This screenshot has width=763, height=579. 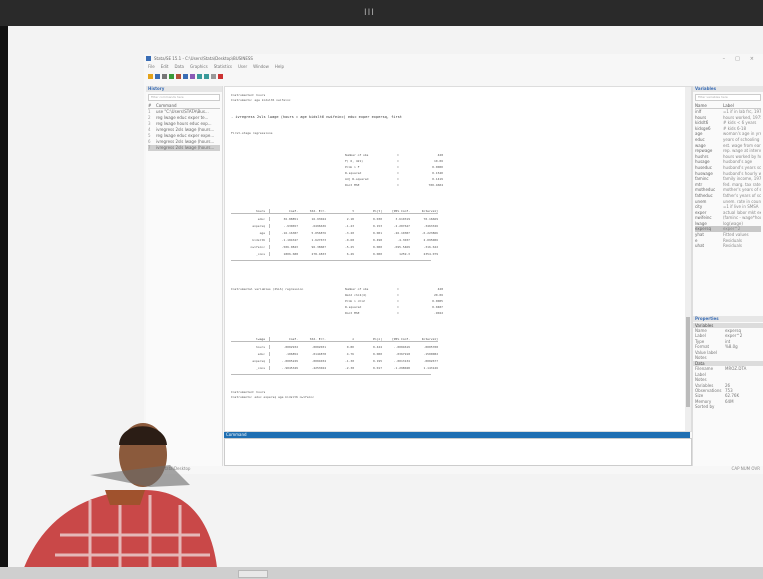 I want to click on data-browser-icon, so click(x=206, y=76).